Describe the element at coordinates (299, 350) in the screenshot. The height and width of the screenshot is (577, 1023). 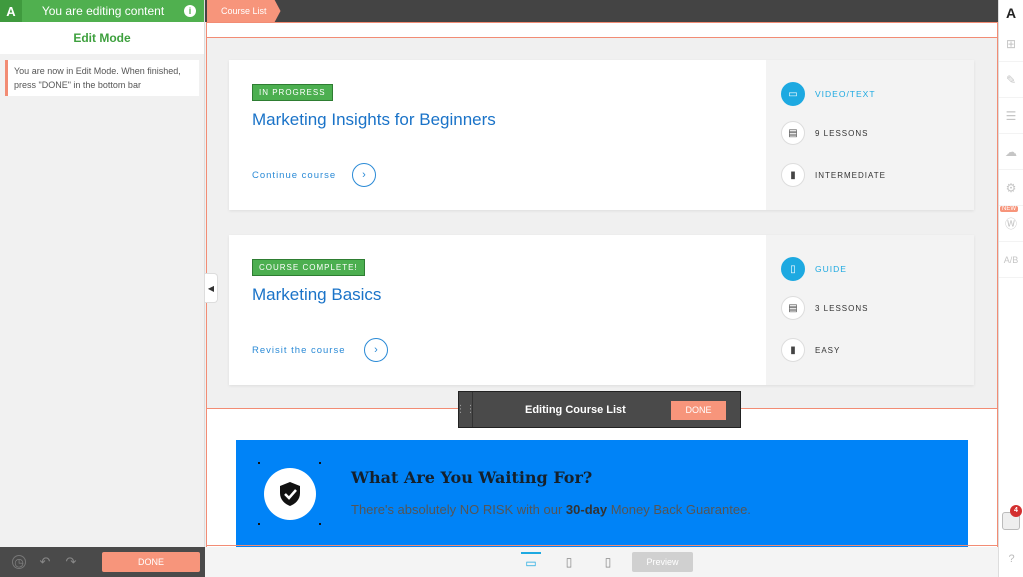
I see `revisit-course-link: Revisit the course` at that location.